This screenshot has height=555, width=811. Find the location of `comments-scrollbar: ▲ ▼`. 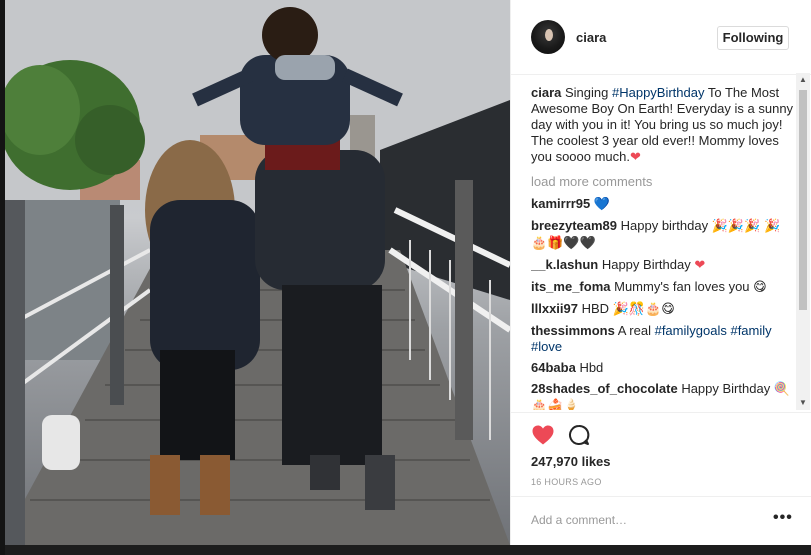

comments-scrollbar: ▲ ▼ is located at coordinates (803, 241).